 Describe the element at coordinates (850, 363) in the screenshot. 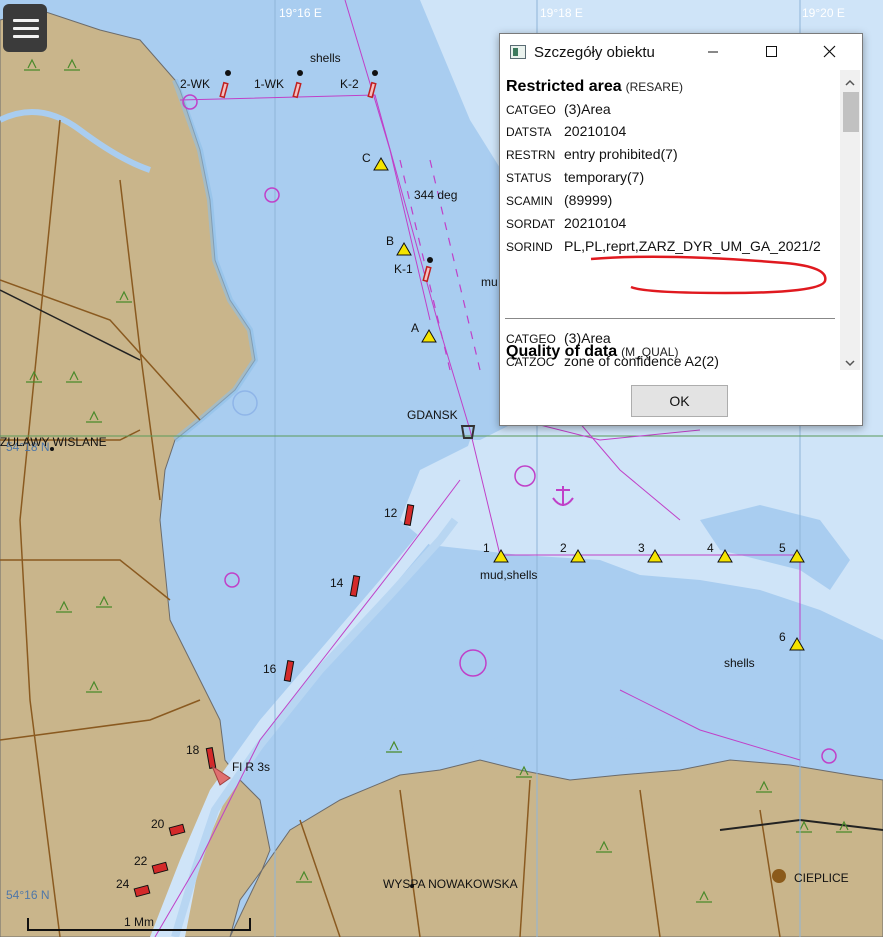

I see `scroll-down-icon` at that location.